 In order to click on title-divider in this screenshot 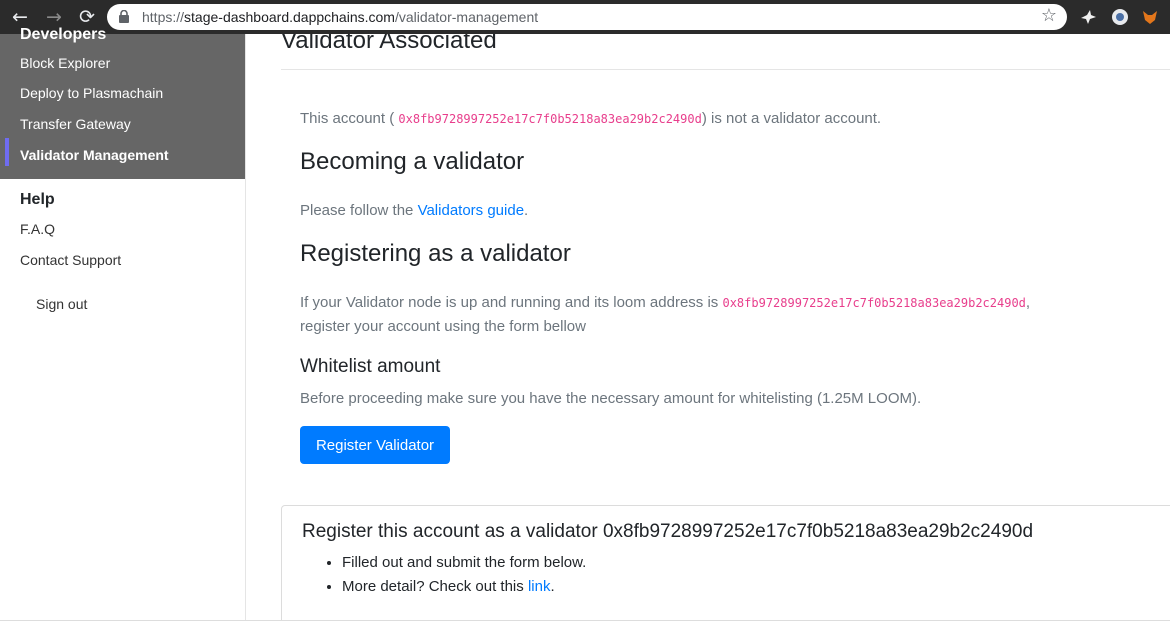, I will do `click(725, 69)`.